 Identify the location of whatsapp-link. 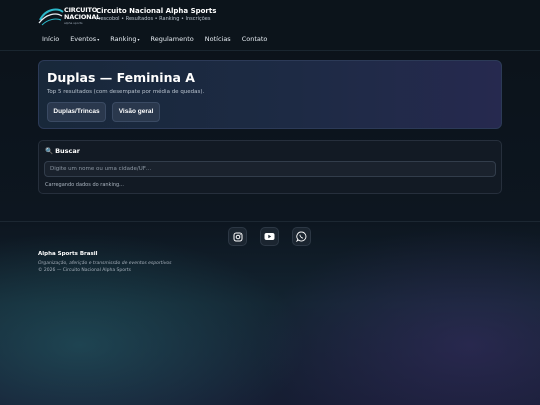
(301, 236).